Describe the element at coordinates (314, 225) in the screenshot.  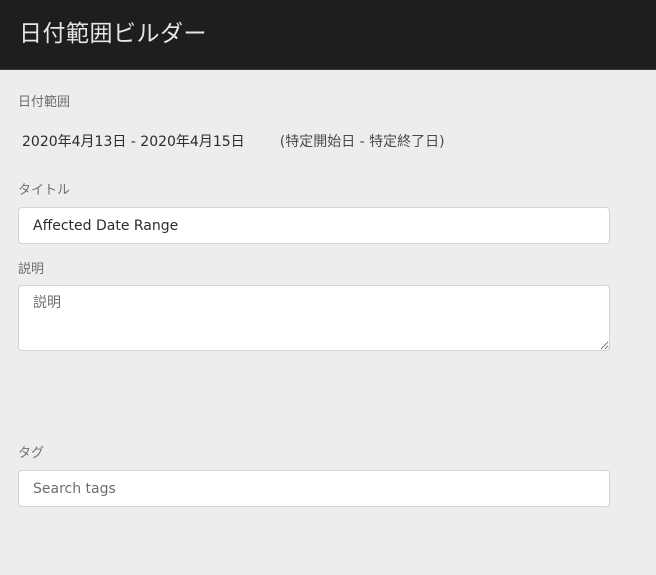
I see `title-input` at that location.